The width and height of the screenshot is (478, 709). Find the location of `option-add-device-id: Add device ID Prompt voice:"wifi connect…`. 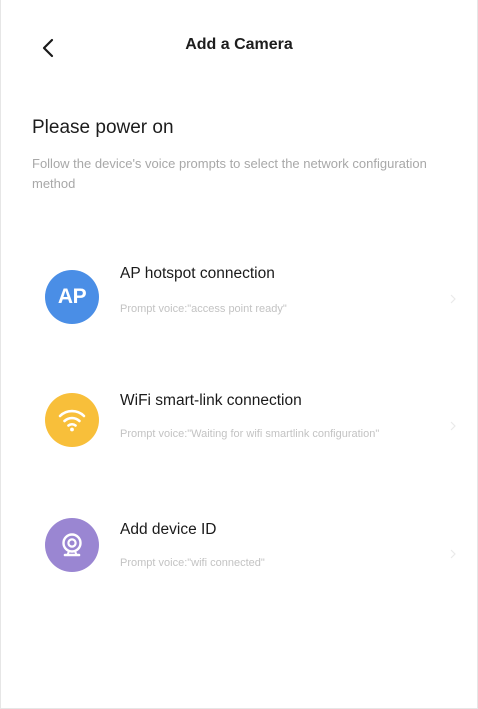

option-add-device-id: Add device ID Prompt voice:"wifi connect… is located at coordinates (239, 550).